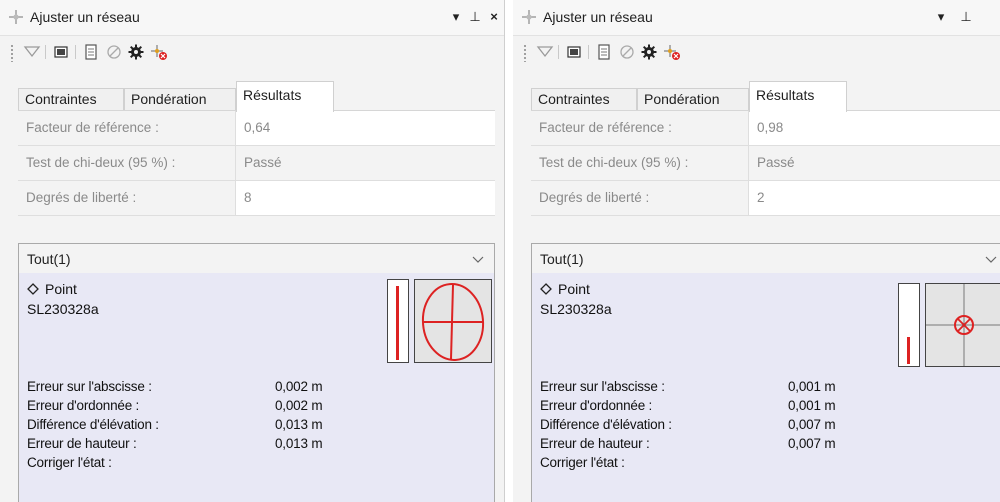 Image resolution: width=1000 pixels, height=502 pixels. What do you see at coordinates (509, 251) in the screenshot?
I see `panel-gap` at bounding box center [509, 251].